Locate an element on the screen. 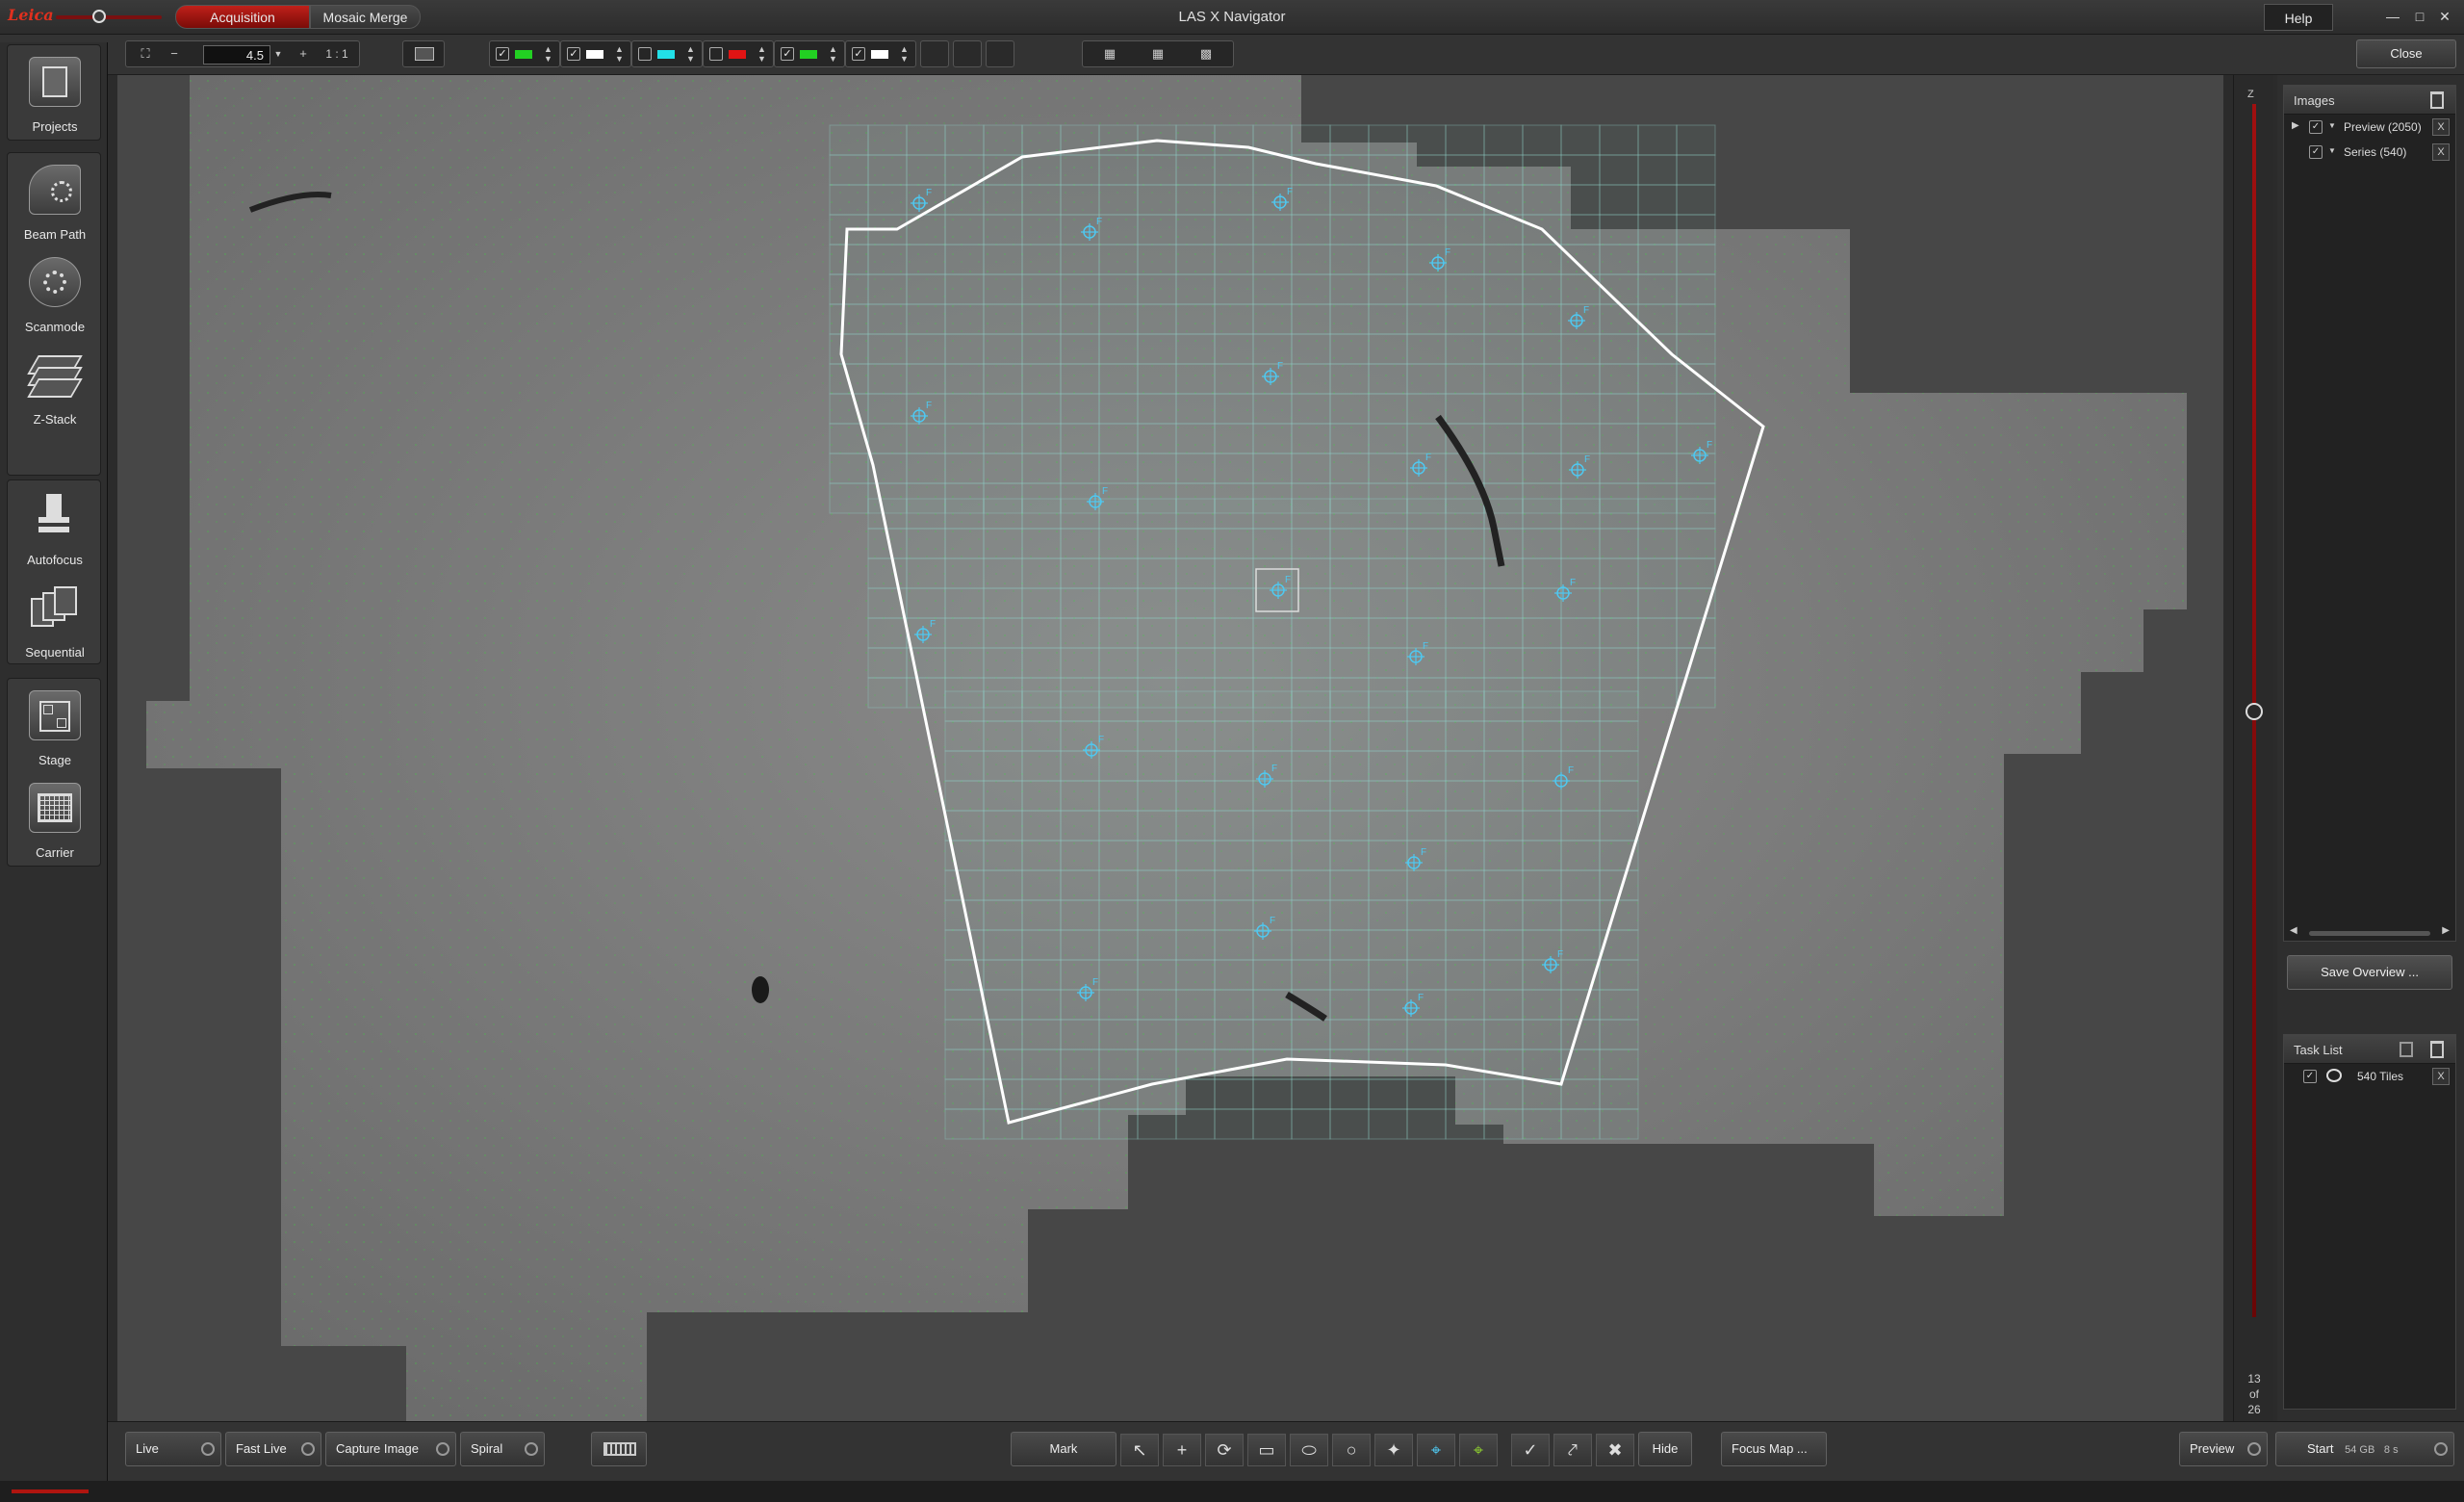 The width and height of the screenshot is (2464, 1502). overview-layout-icon: ▦ is located at coordinates (1110, 53).